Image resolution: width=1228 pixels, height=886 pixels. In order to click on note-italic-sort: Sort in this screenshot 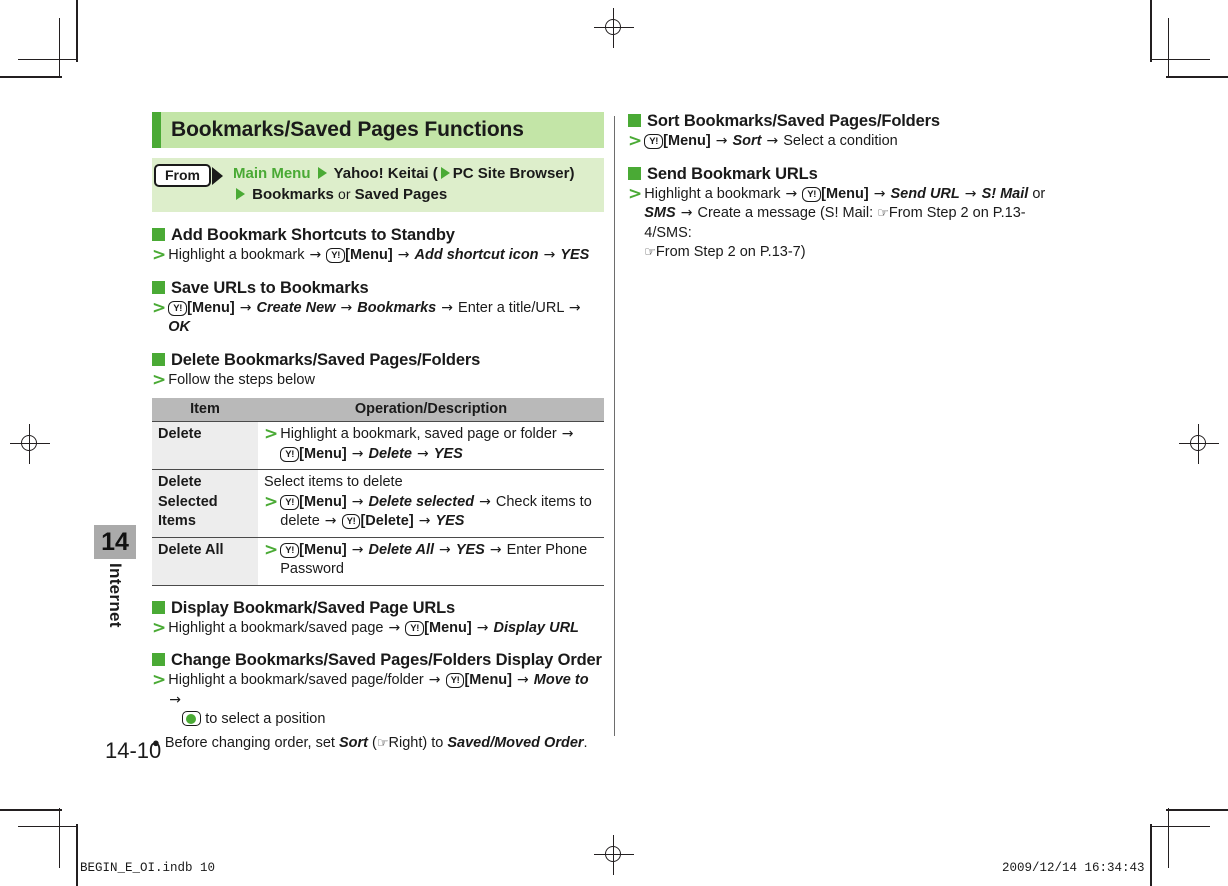, I will do `click(353, 742)`.